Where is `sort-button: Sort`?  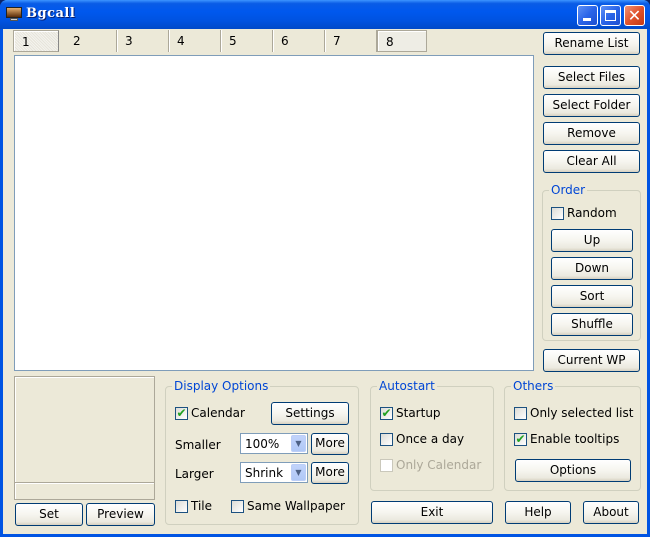 sort-button: Sort is located at coordinates (592, 296).